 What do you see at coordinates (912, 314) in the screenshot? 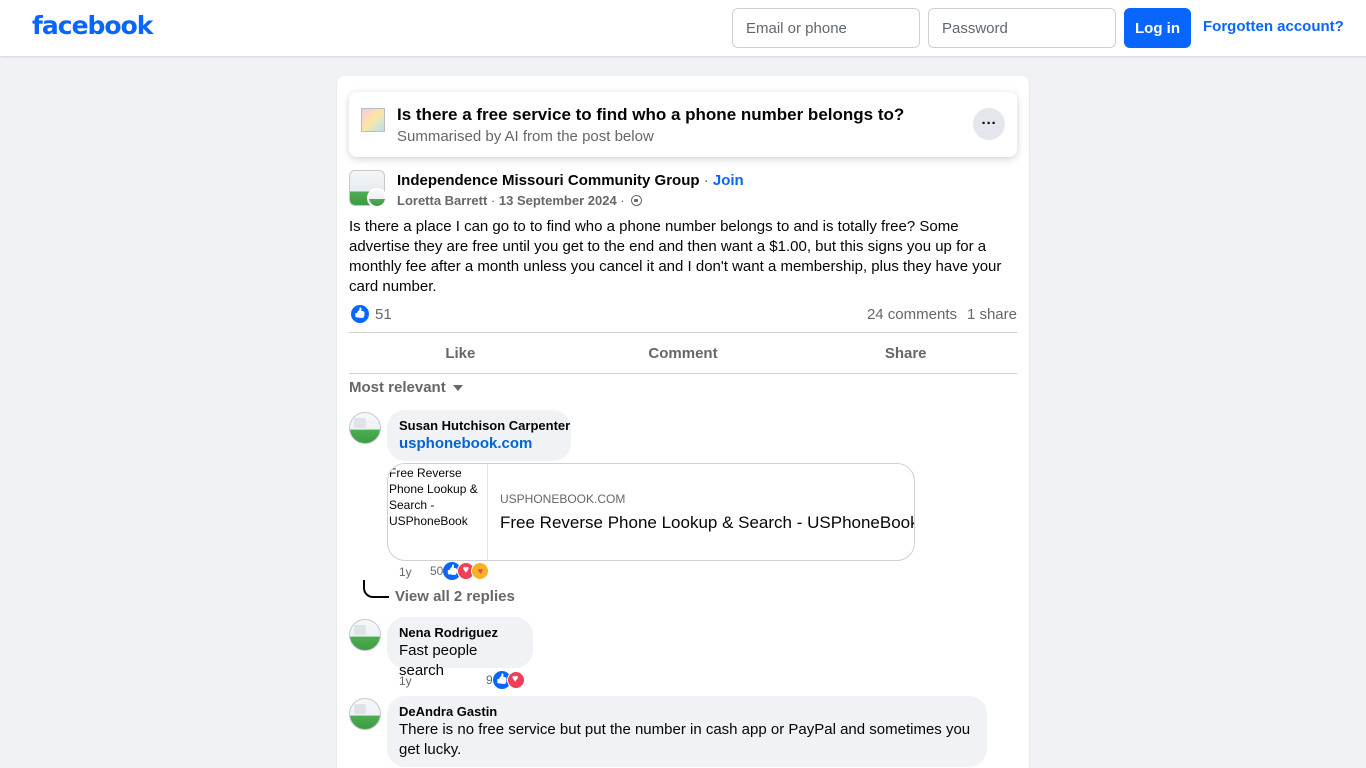
I see `comments-count: 24 comments` at bounding box center [912, 314].